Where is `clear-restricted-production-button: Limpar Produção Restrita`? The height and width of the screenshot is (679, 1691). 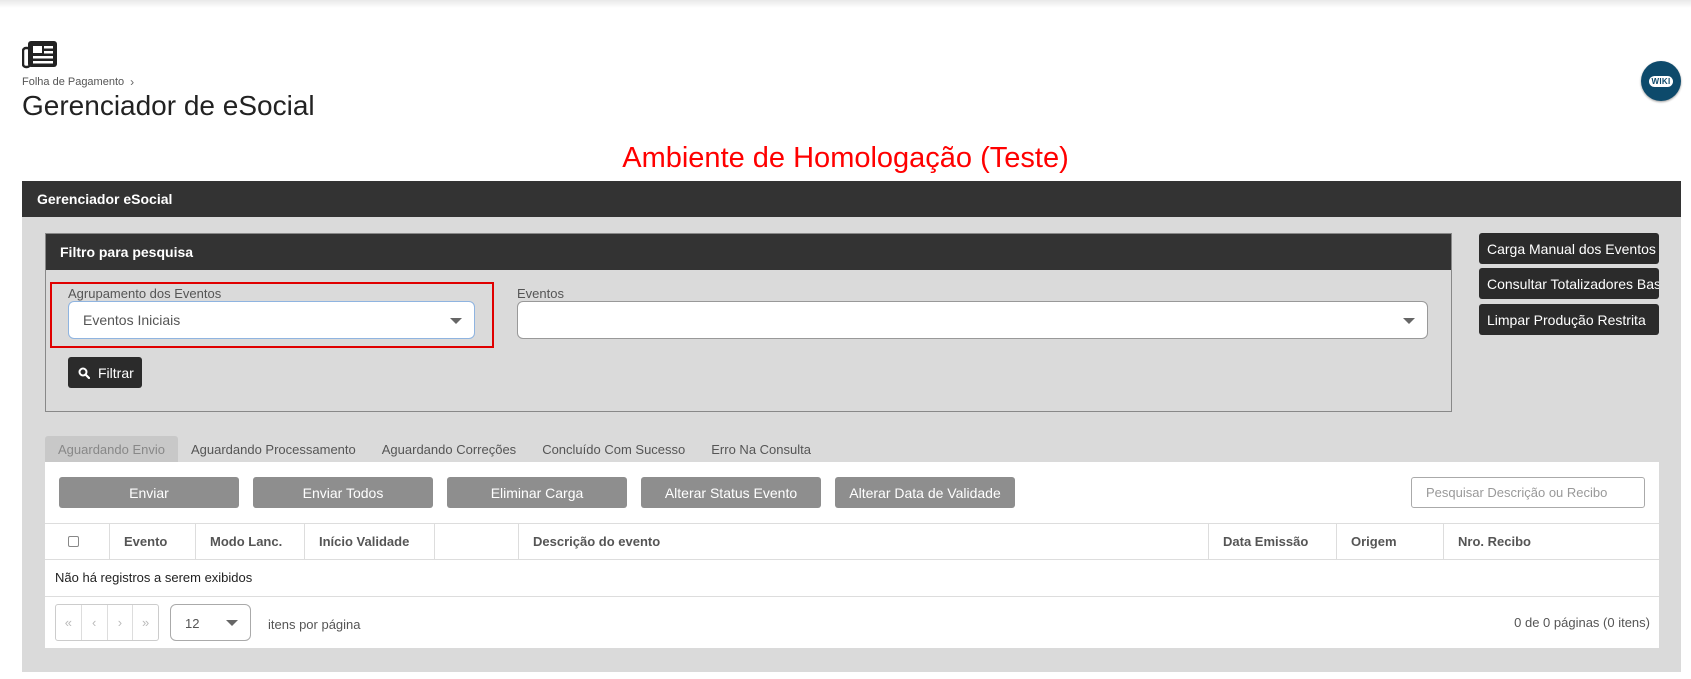 clear-restricted-production-button: Limpar Produção Restrita is located at coordinates (1569, 319).